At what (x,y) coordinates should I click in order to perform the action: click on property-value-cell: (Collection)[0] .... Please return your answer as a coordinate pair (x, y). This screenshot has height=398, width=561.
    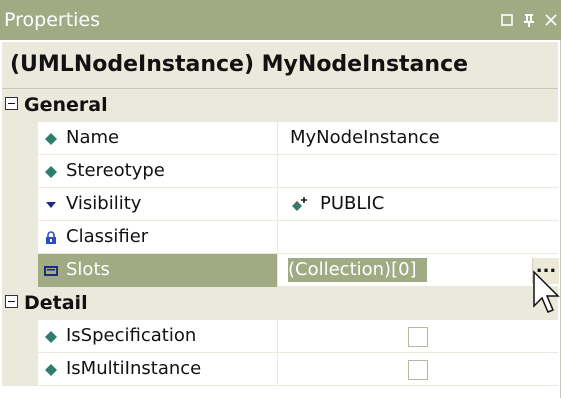
    Looking at the image, I should click on (418, 270).